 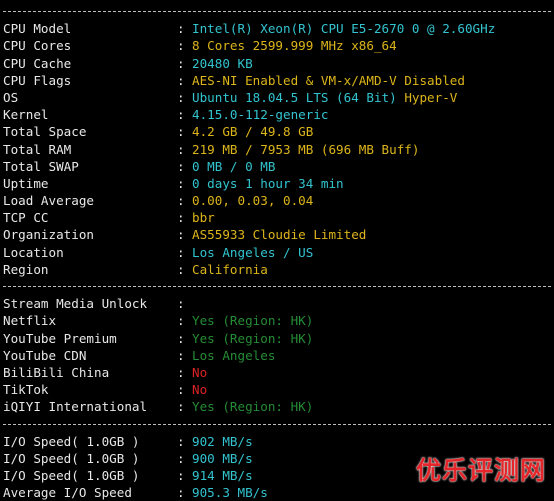 What do you see at coordinates (26, 218) in the screenshot?
I see `label: TCP CC` at bounding box center [26, 218].